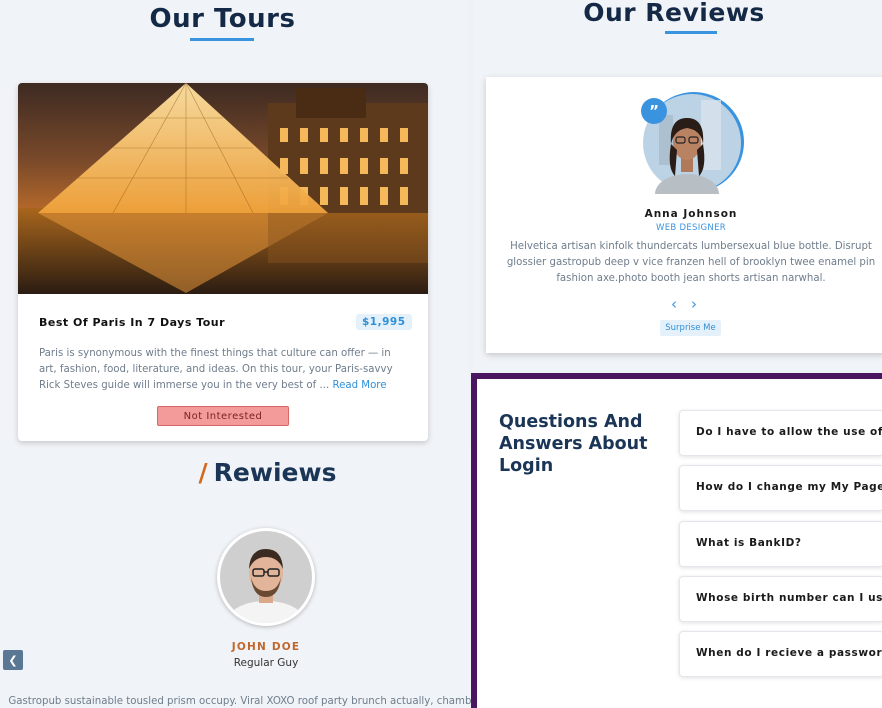  Describe the element at coordinates (691, 228) in the screenshot. I see `review-author-role: WEB DESIGNER` at that location.